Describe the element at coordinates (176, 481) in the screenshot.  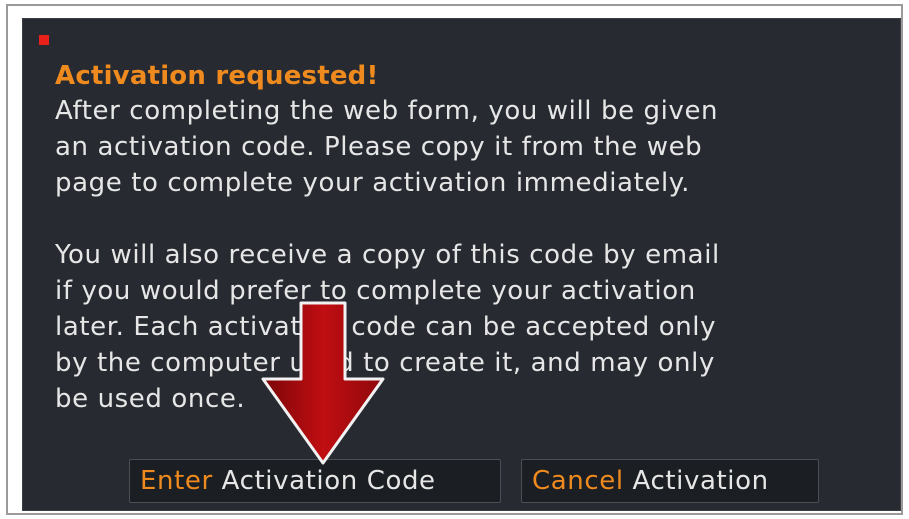
I see `enter-button-accent-text: Enter` at that location.